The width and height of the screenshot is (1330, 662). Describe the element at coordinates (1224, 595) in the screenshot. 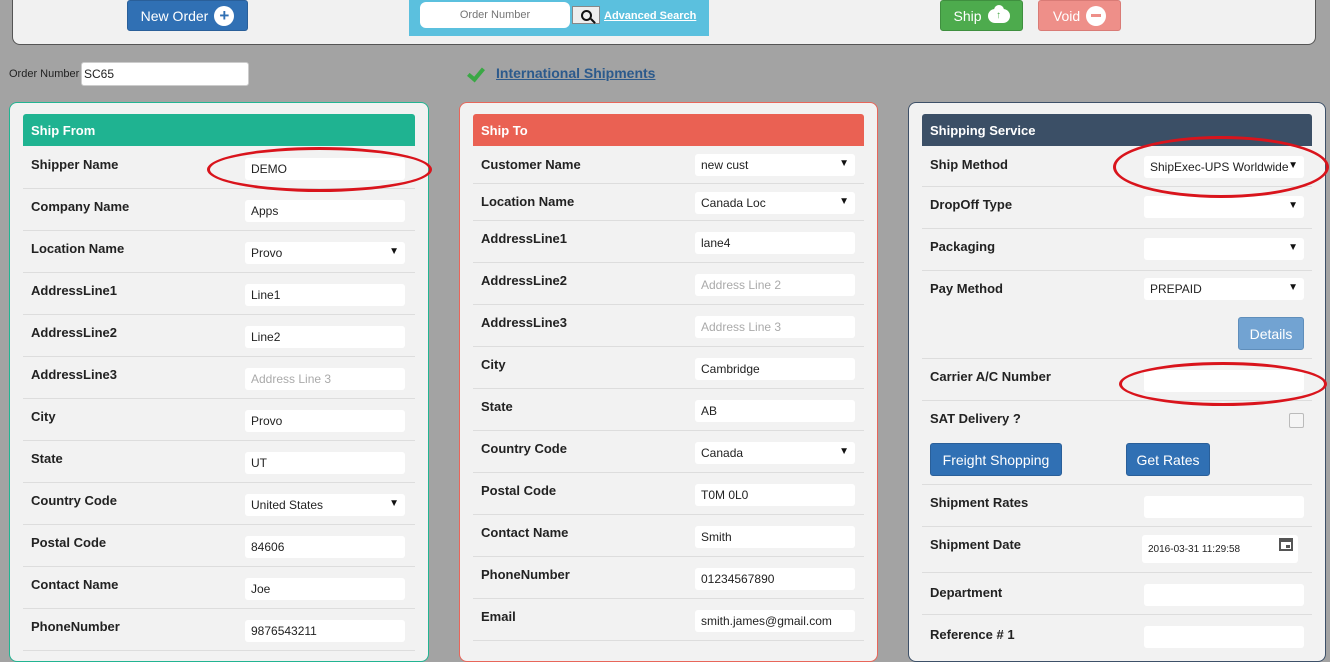

I see `department-input` at that location.